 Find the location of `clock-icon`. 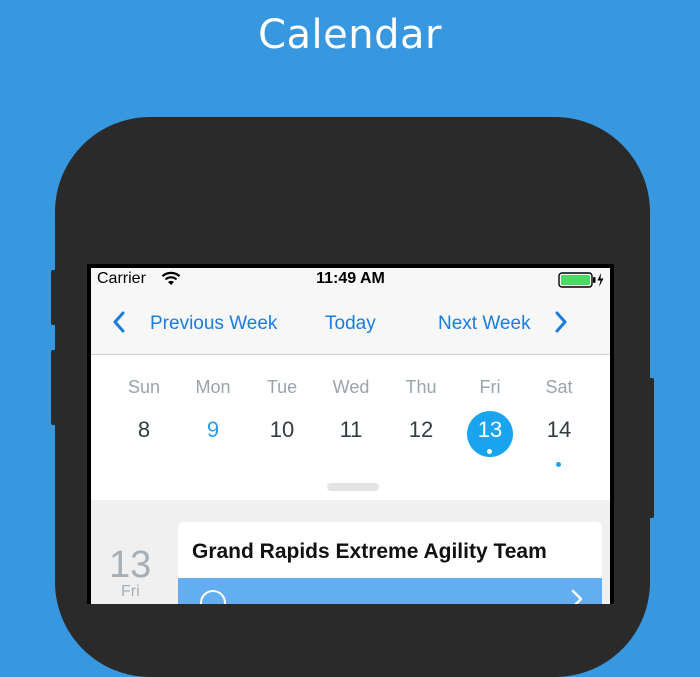

clock-icon is located at coordinates (213, 597).